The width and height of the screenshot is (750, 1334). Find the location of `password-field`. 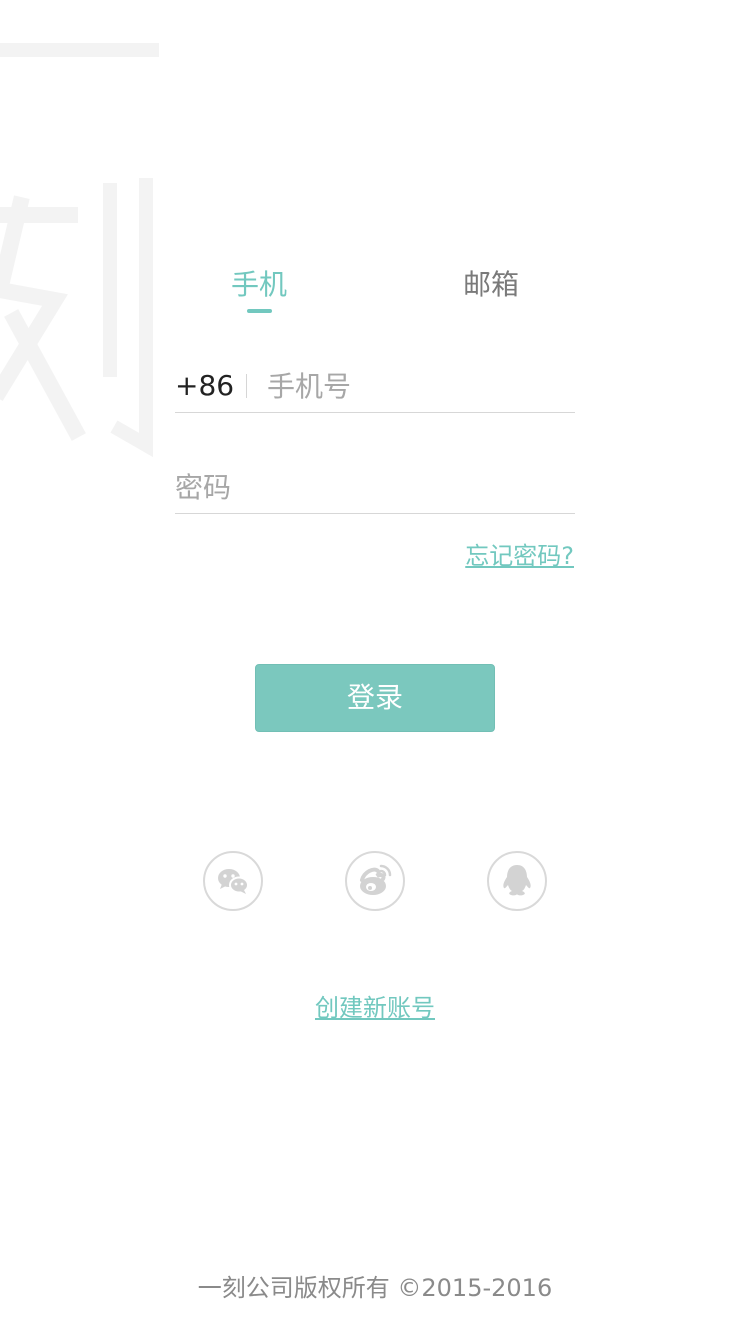

password-field is located at coordinates (375, 483).